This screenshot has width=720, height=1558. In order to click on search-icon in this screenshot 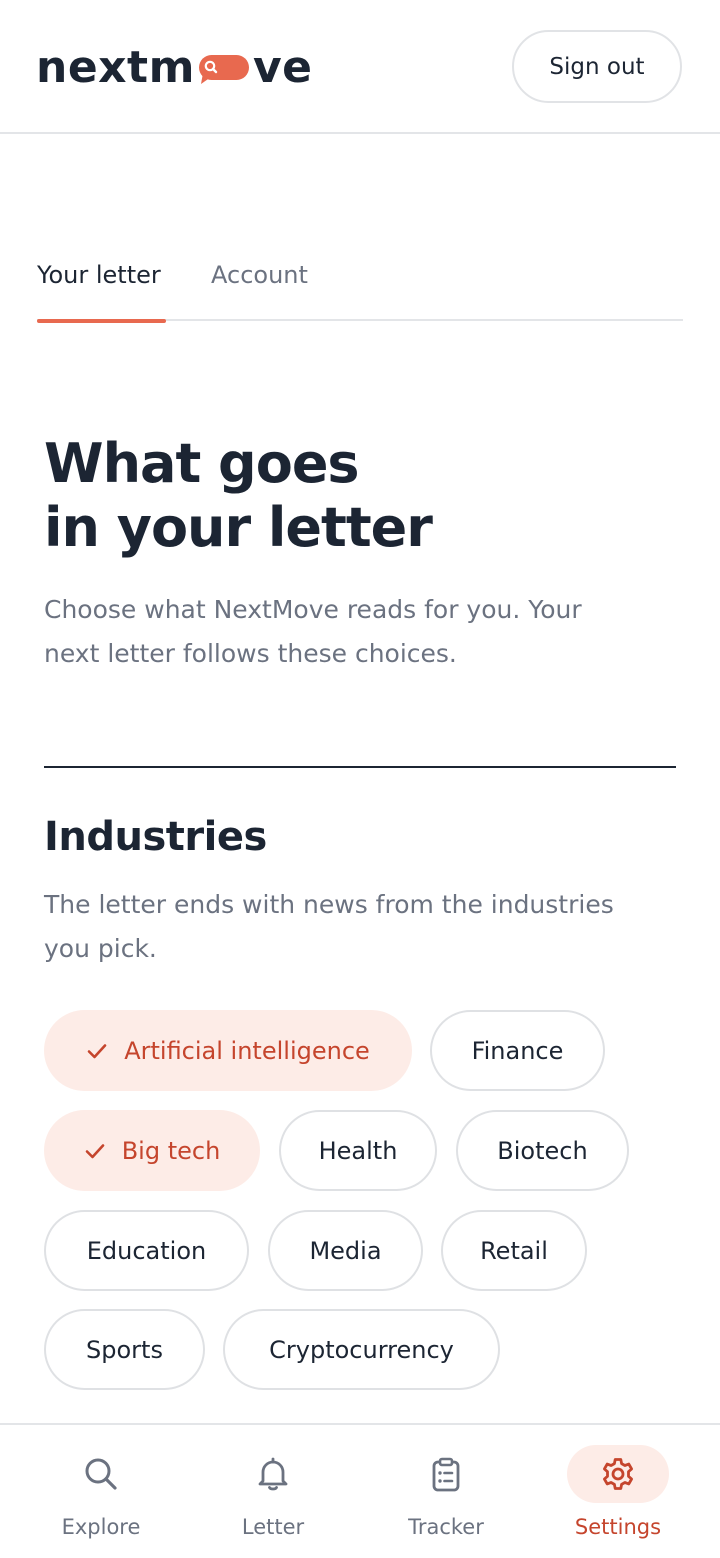, I will do `click(101, 1474)`.